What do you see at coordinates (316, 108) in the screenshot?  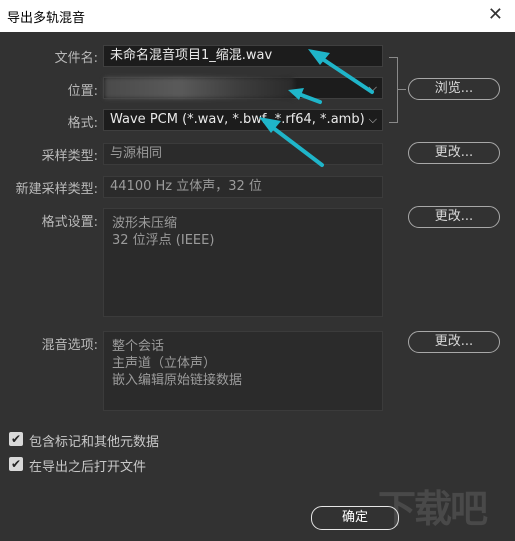 I see `annotation-arrows` at bounding box center [316, 108].